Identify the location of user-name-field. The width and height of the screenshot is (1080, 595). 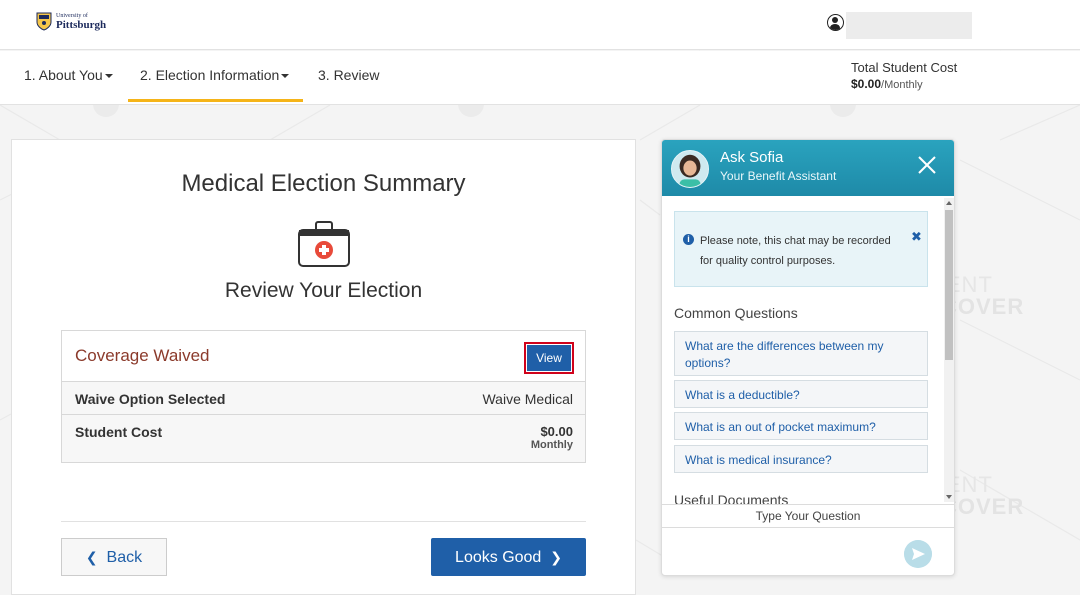
(909, 25).